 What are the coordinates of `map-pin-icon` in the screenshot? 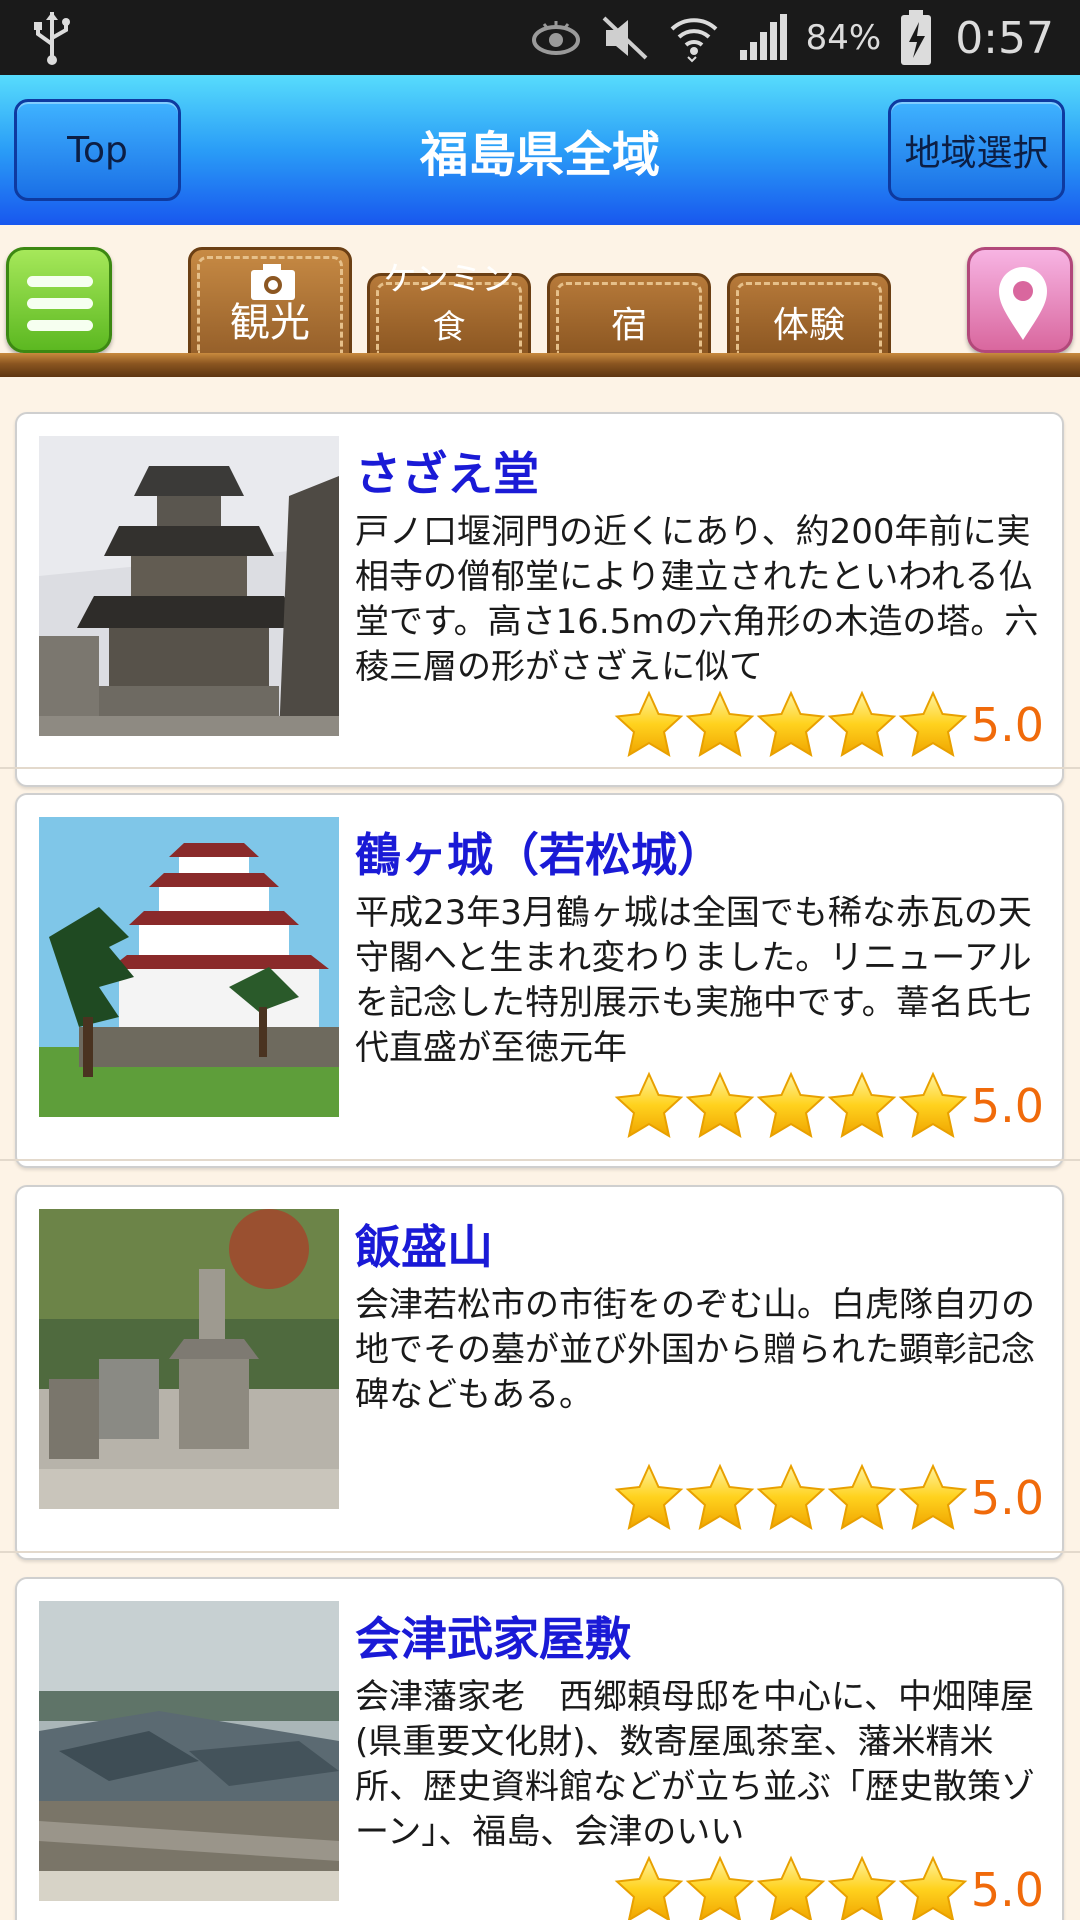 It's located at (1023, 303).